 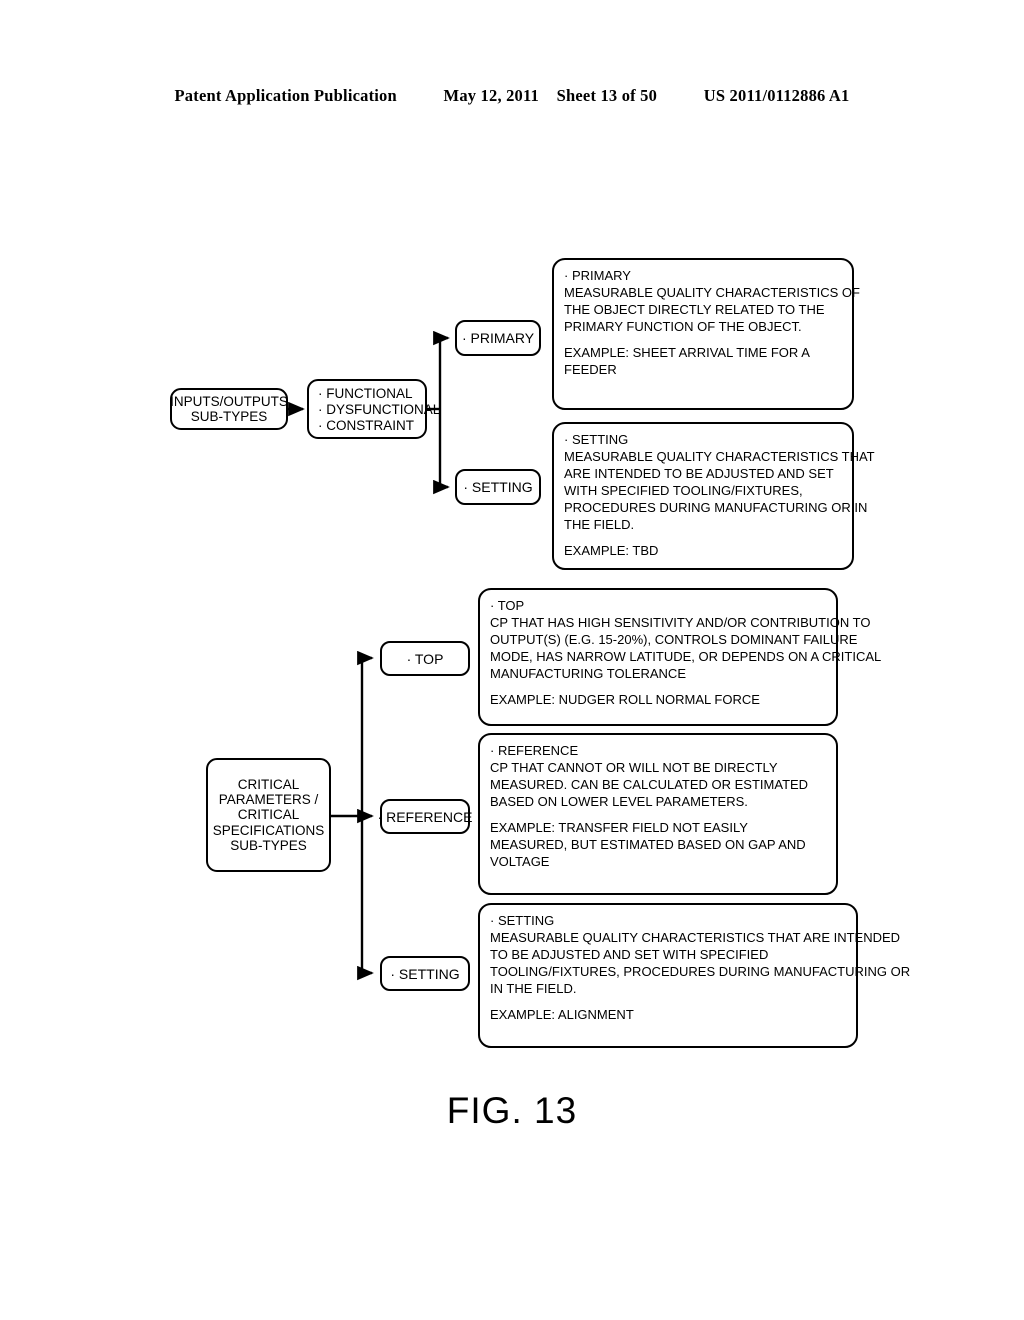 I want to click on desc-line: · PRIMARY, so click(x=597, y=275).